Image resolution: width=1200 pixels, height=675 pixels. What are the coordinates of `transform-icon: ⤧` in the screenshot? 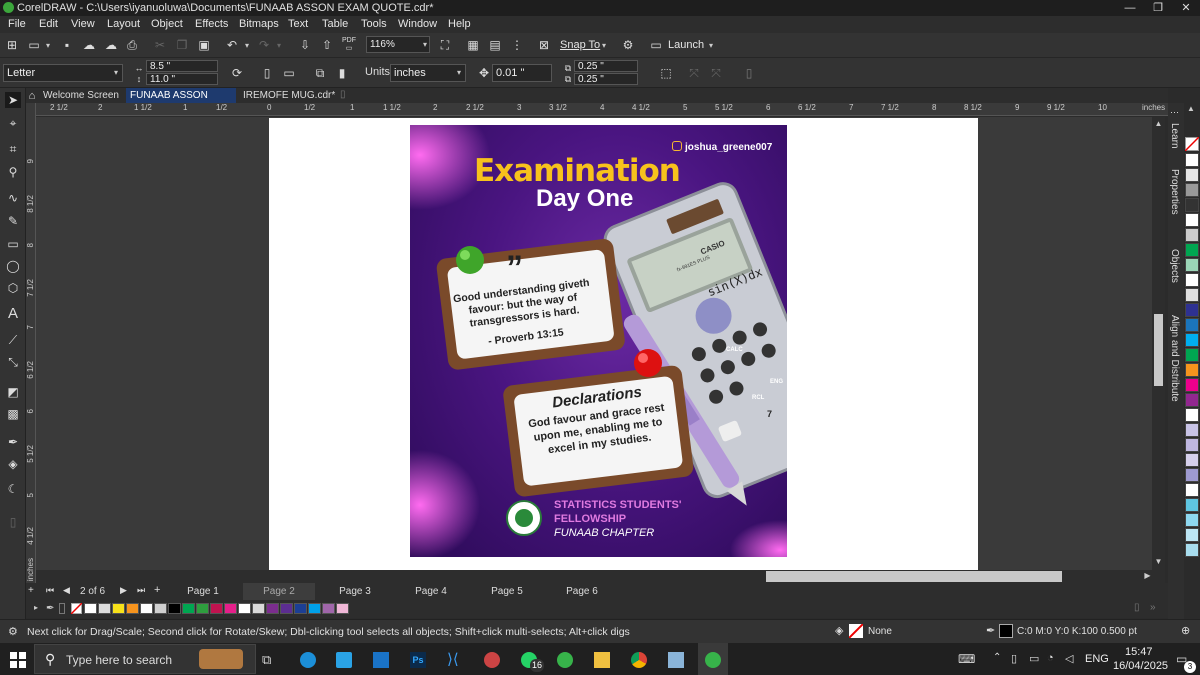 It's located at (694, 73).